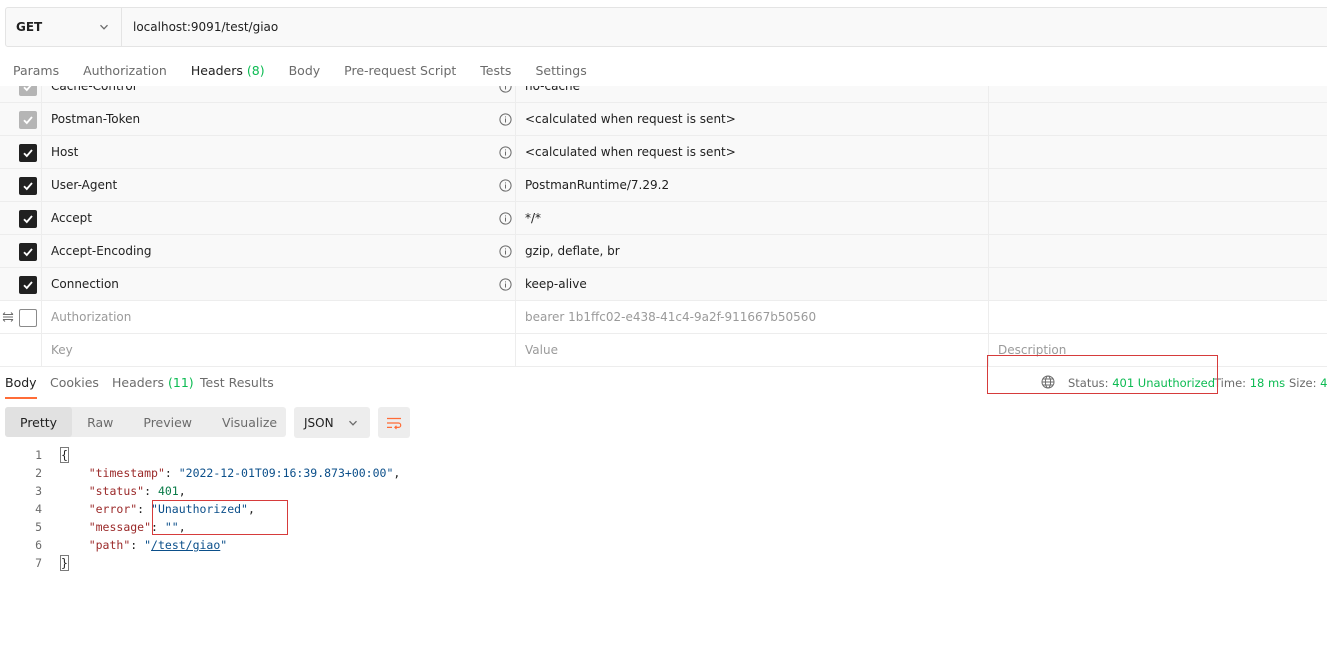  I want to click on header-key: Accept-Encoding, so click(101, 251).